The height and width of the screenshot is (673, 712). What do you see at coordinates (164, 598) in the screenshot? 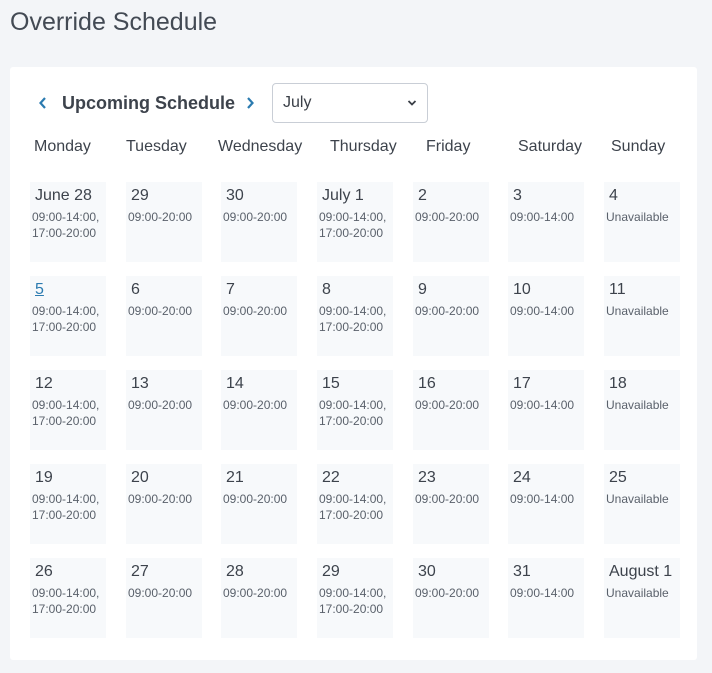
I see `calendar-day-cell: 27 09:00-20:00` at bounding box center [164, 598].